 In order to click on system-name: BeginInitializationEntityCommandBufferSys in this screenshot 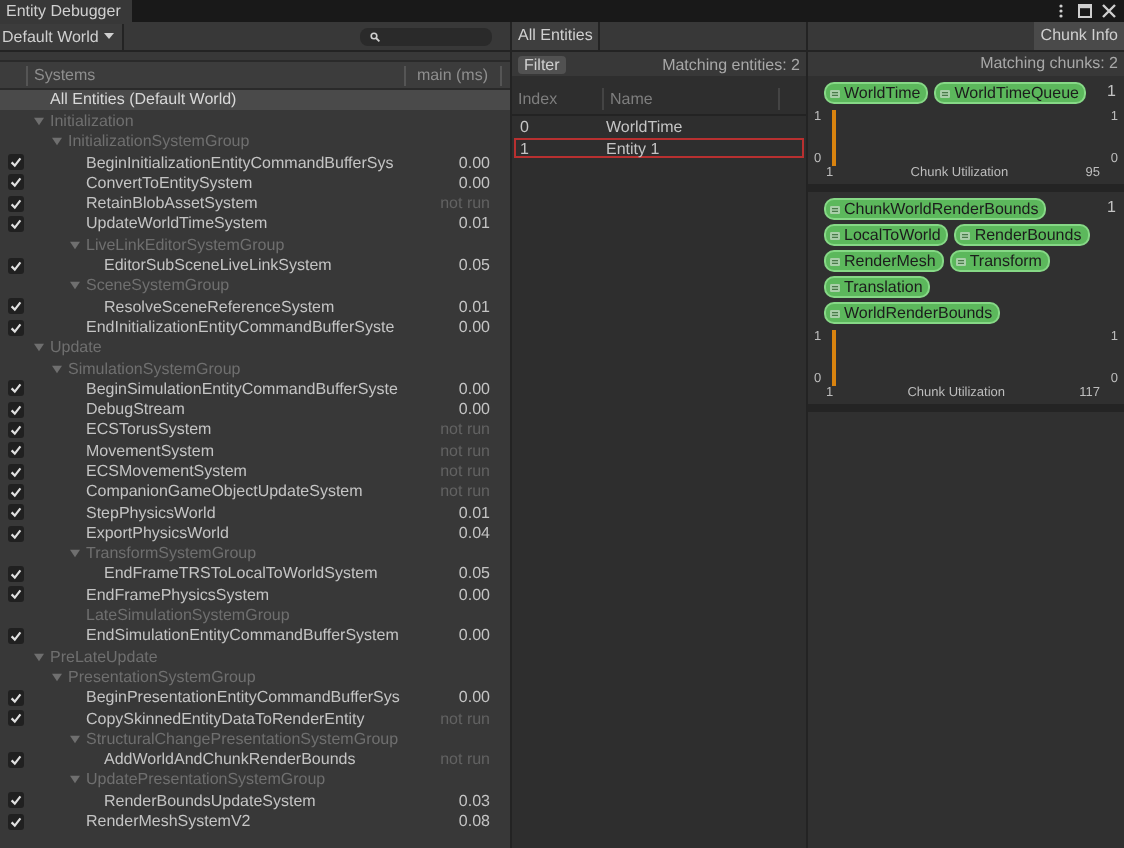, I will do `click(248, 162)`.